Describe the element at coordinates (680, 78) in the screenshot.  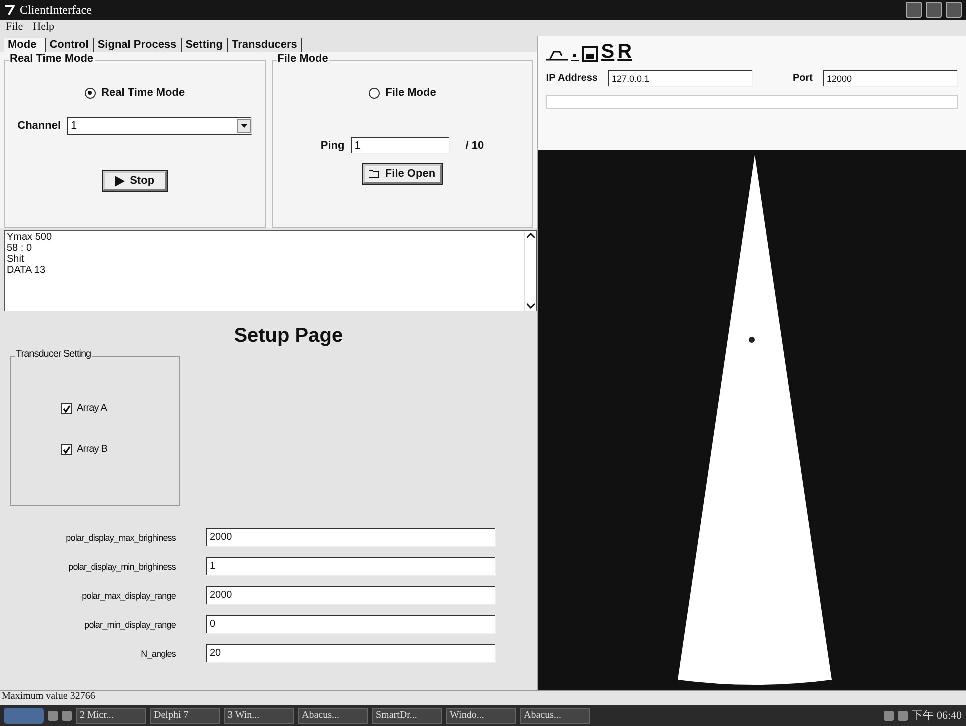
I see `ip-field: 127.0.0.1` at that location.